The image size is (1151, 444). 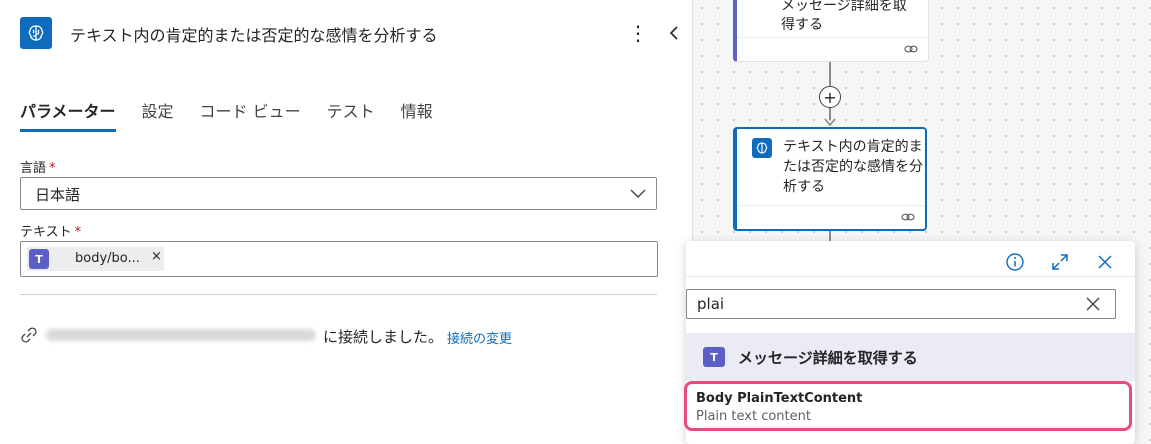 I want to click on connection-row: に接続しました。 接続の変更, so click(x=340, y=336).